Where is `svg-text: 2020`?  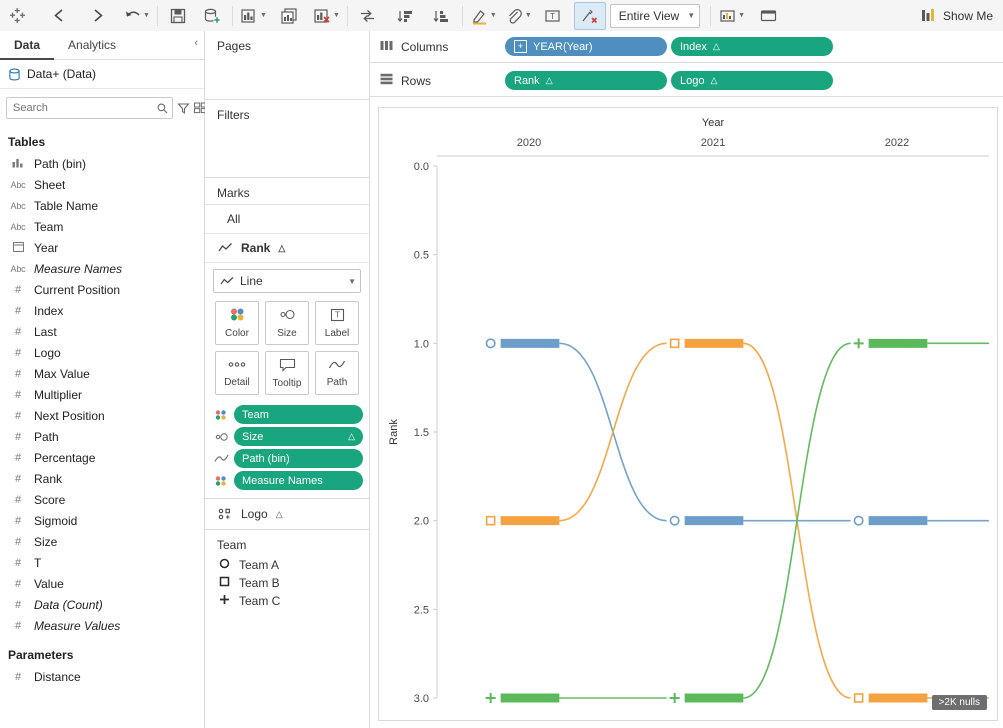
svg-text: 2020 is located at coordinates (529, 143).